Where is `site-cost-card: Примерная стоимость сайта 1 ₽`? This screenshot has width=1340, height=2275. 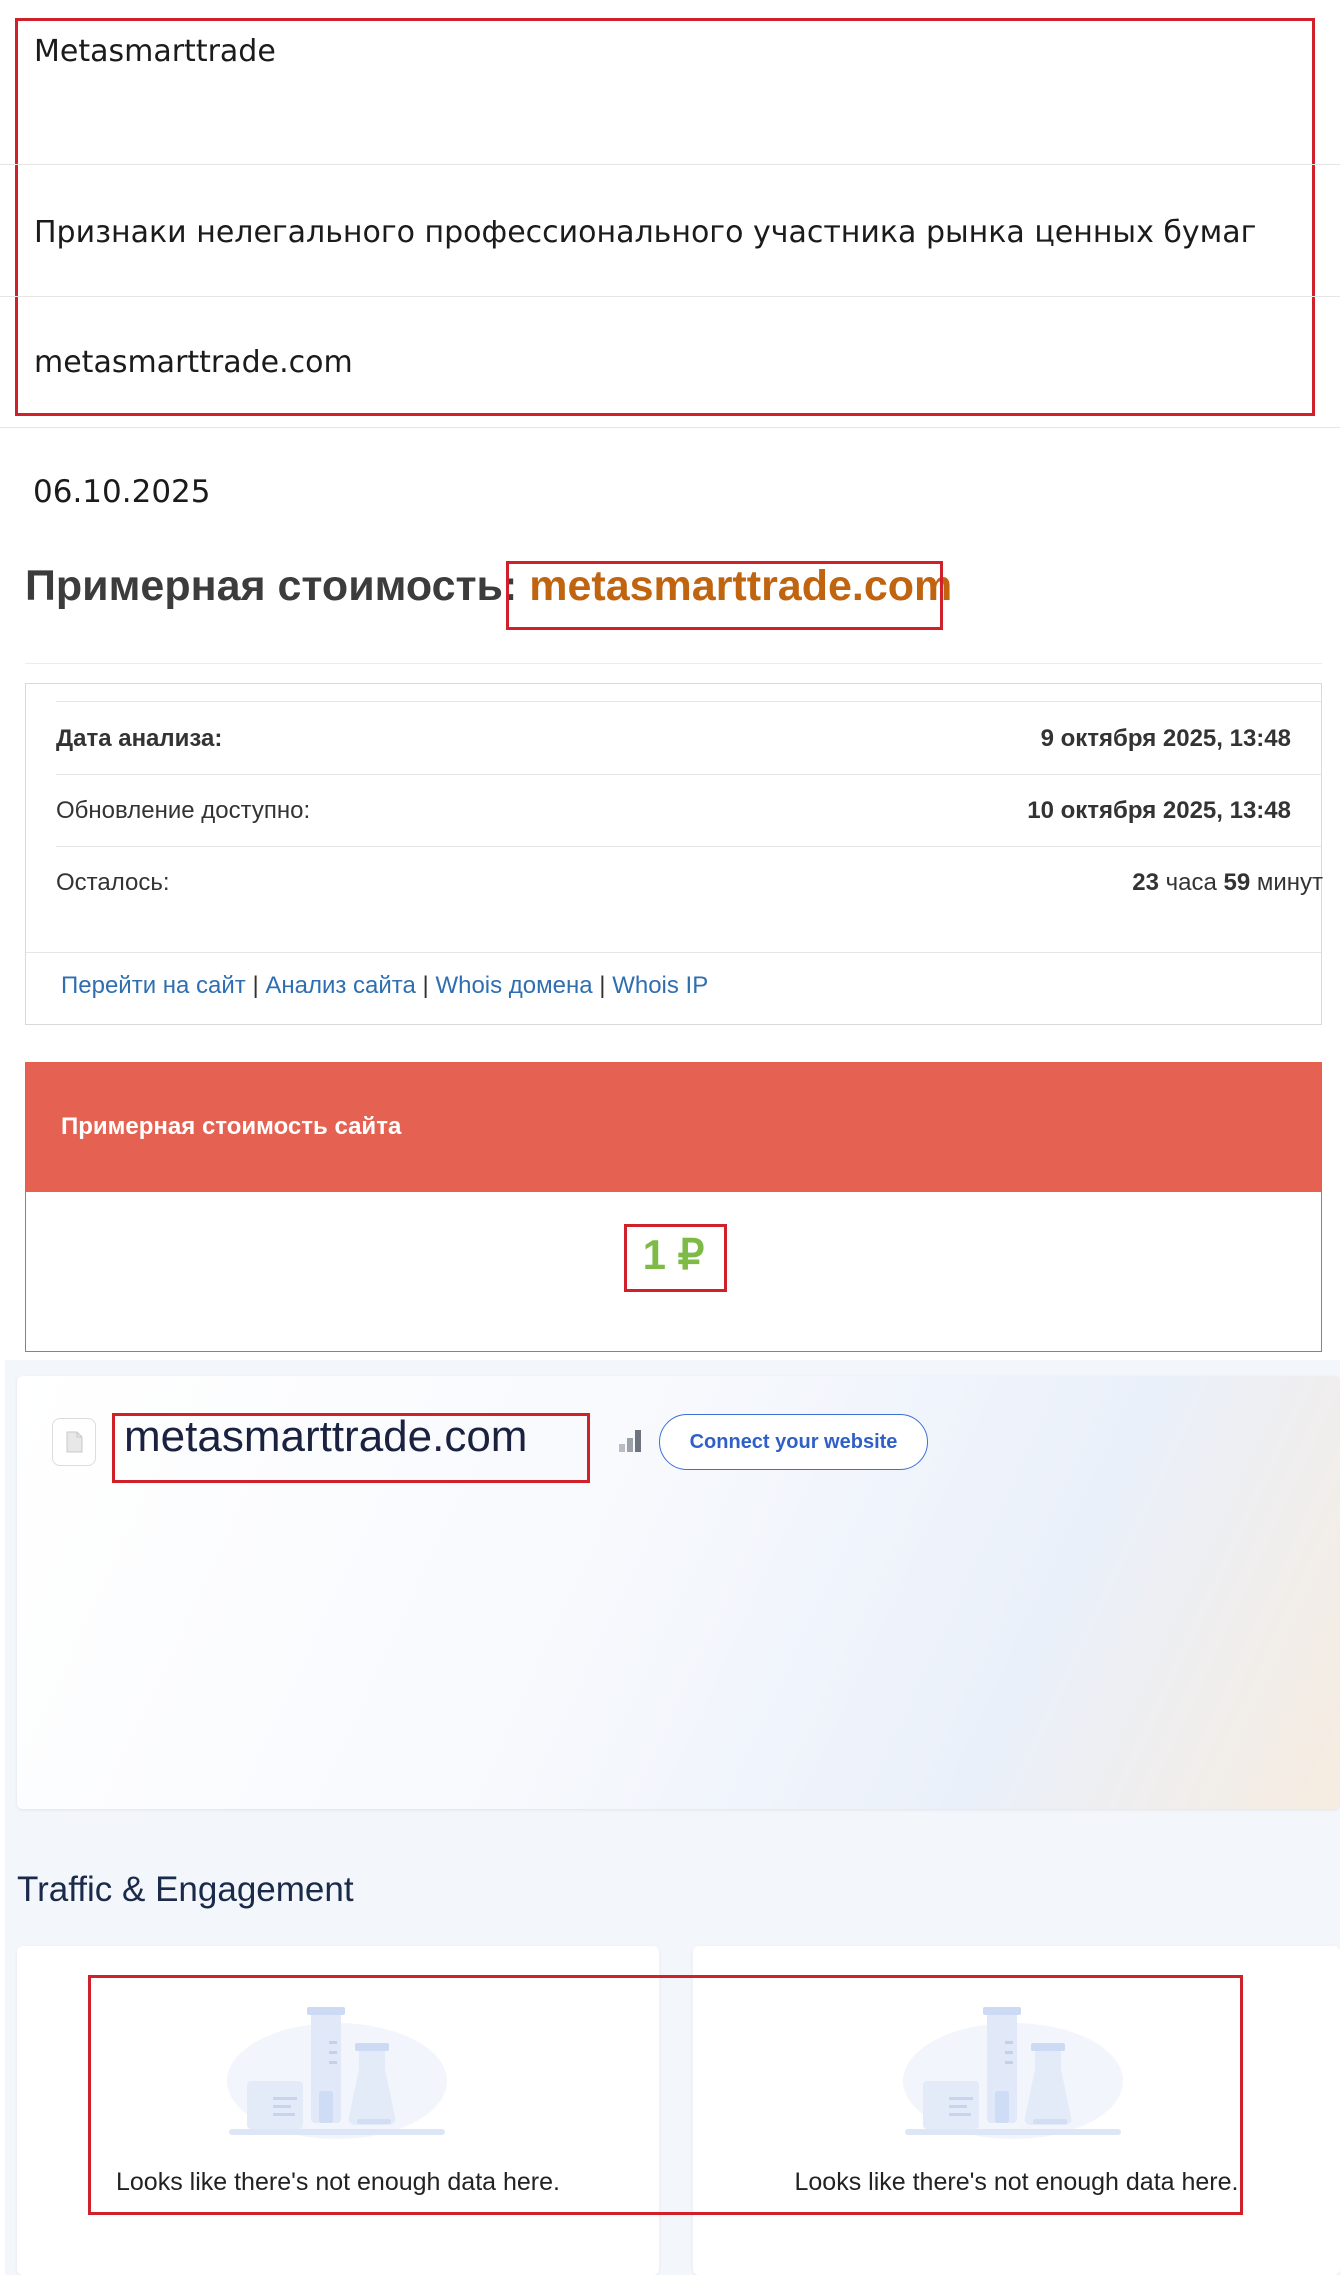 site-cost-card: Примерная стоимость сайта 1 ₽ is located at coordinates (673, 1207).